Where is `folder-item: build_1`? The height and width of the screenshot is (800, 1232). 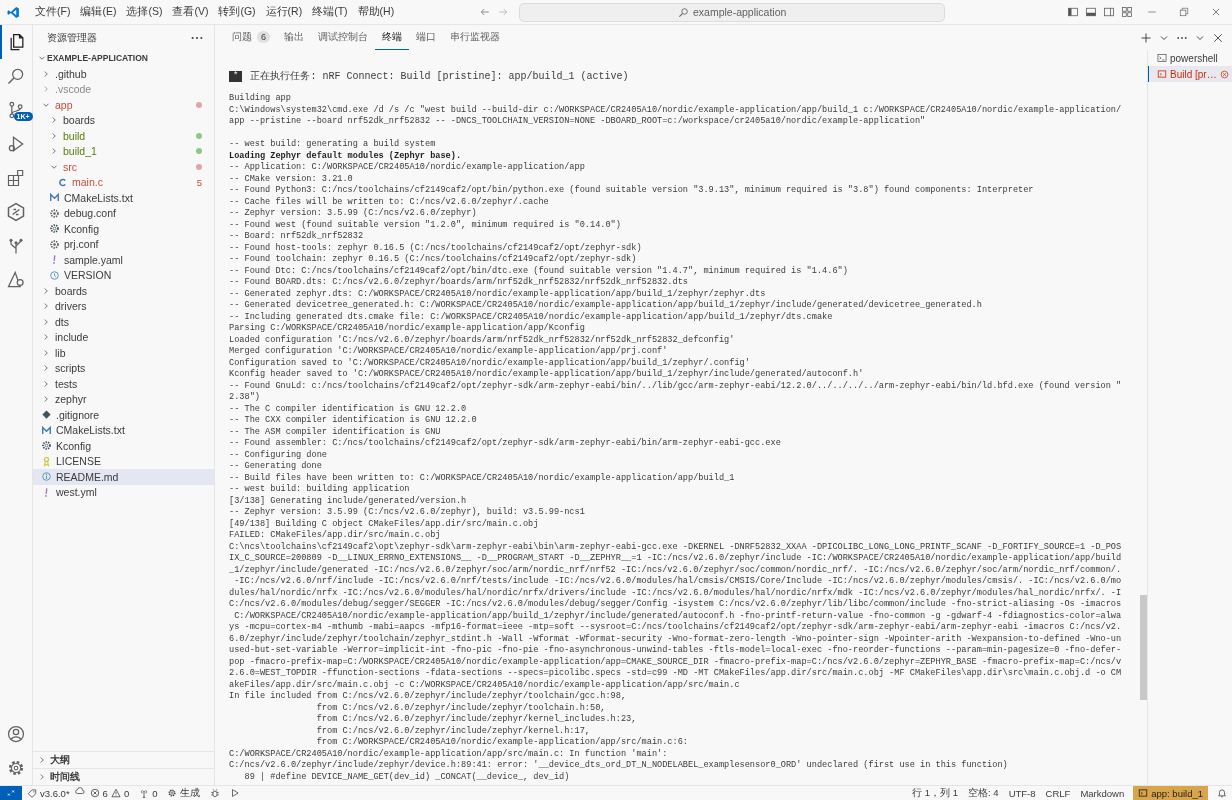
folder-item: build_1 is located at coordinates (123, 151).